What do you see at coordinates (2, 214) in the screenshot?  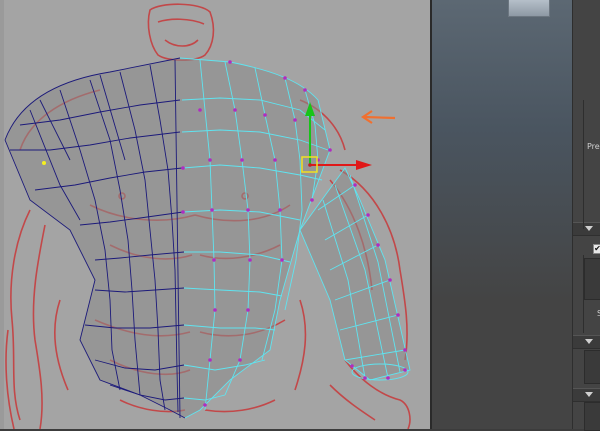 I see `viewport-left-border` at bounding box center [2, 214].